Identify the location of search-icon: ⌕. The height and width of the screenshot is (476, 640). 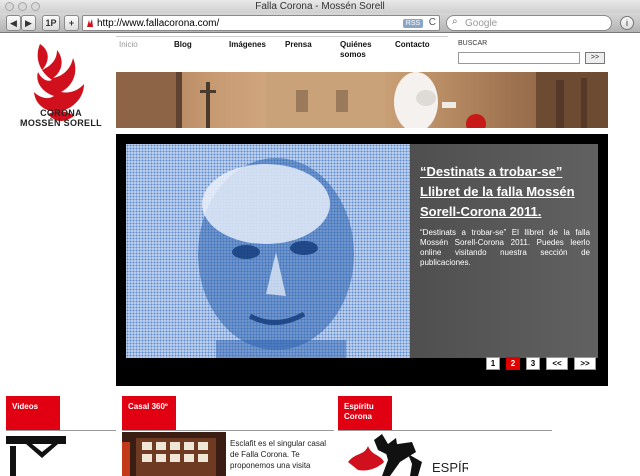
(455, 21).